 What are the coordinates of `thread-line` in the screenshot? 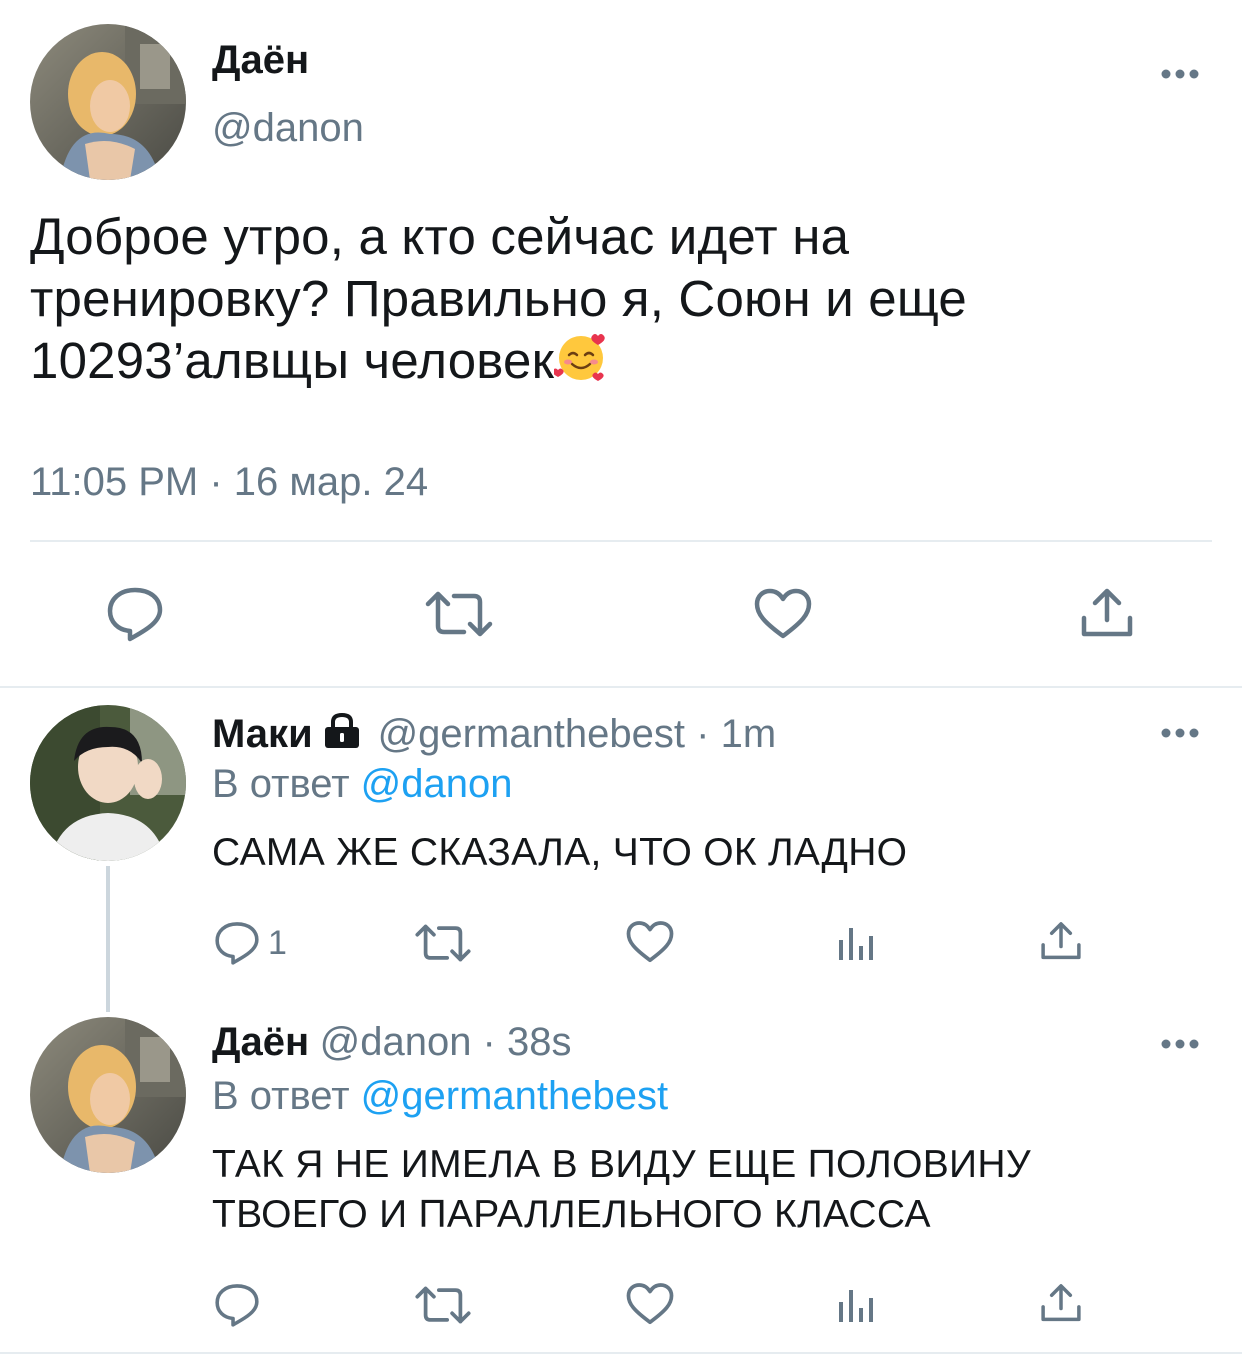 It's located at (108, 939).